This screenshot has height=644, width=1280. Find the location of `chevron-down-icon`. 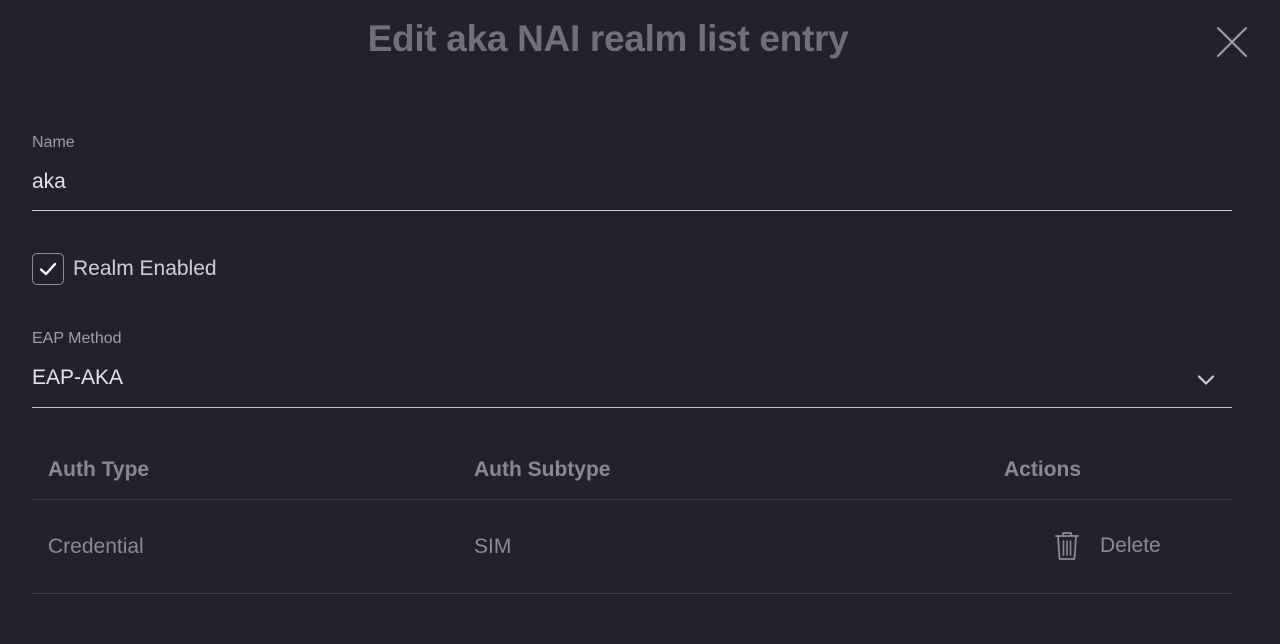

chevron-down-icon is located at coordinates (1206, 380).